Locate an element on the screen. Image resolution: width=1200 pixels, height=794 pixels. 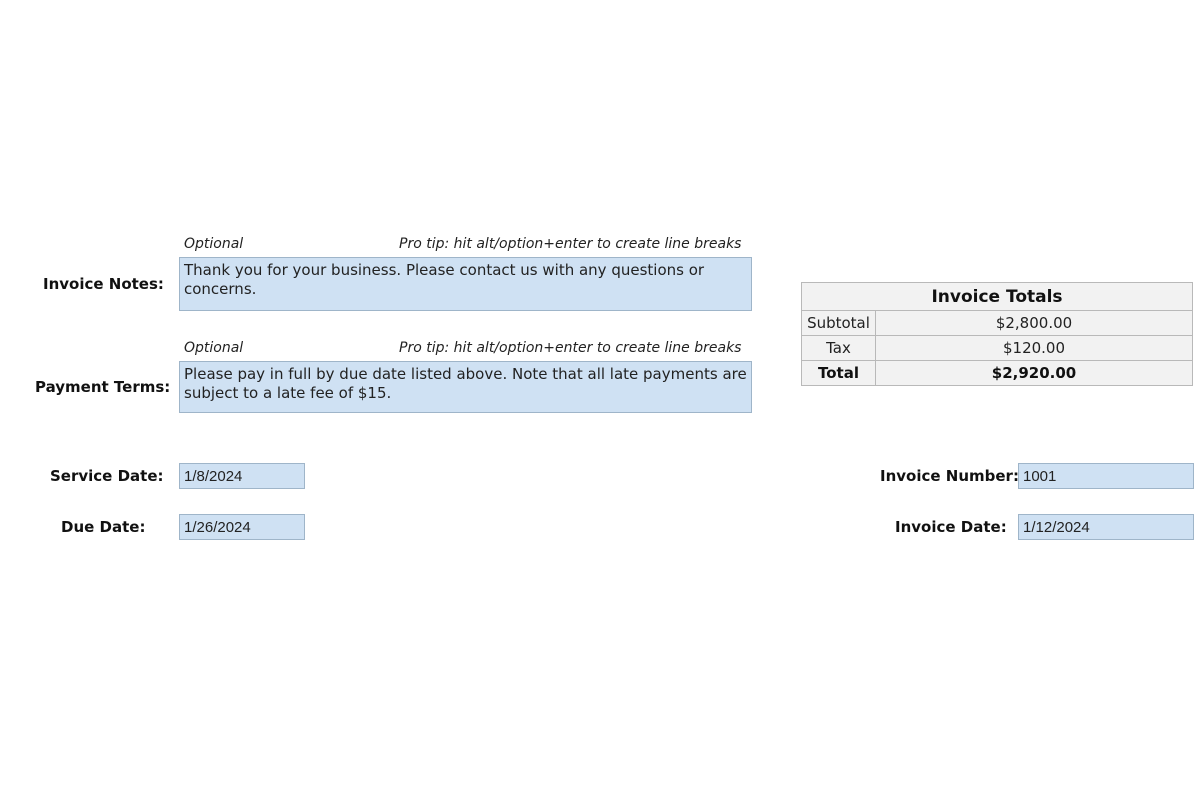
invoice-date-field is located at coordinates (1106, 527).